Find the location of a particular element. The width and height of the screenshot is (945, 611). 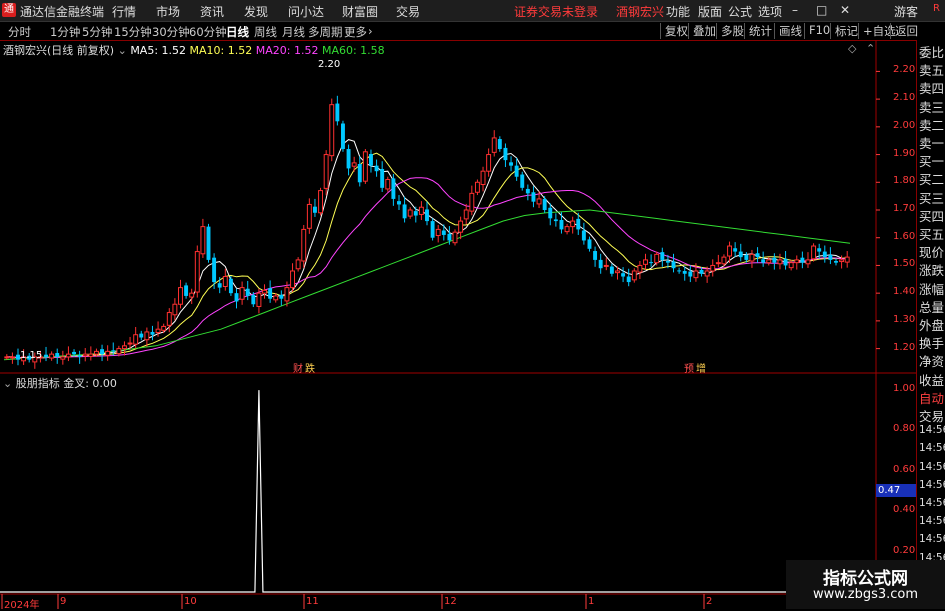

event-drop: 跌 is located at coordinates (310, 367).